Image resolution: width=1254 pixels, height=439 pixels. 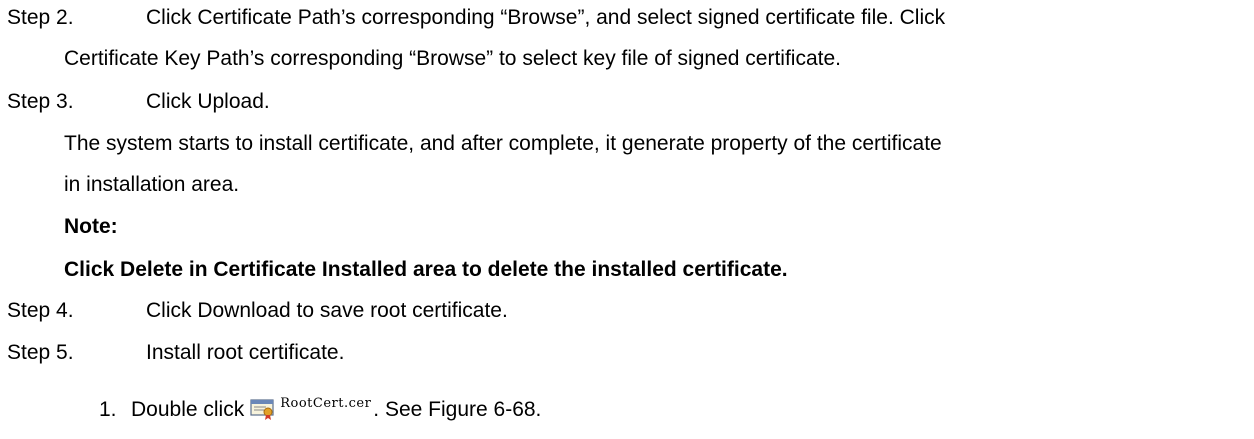 What do you see at coordinates (208, 101) in the screenshot?
I see `step-3-text: Click Upload.` at bounding box center [208, 101].